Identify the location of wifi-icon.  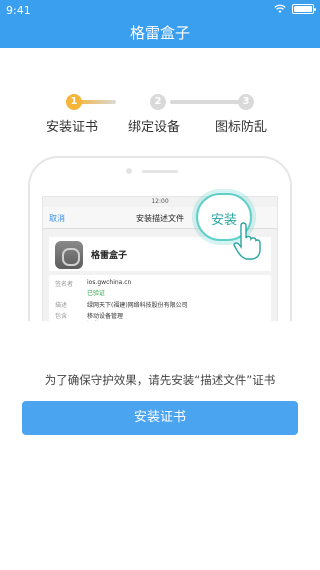
(280, 8).